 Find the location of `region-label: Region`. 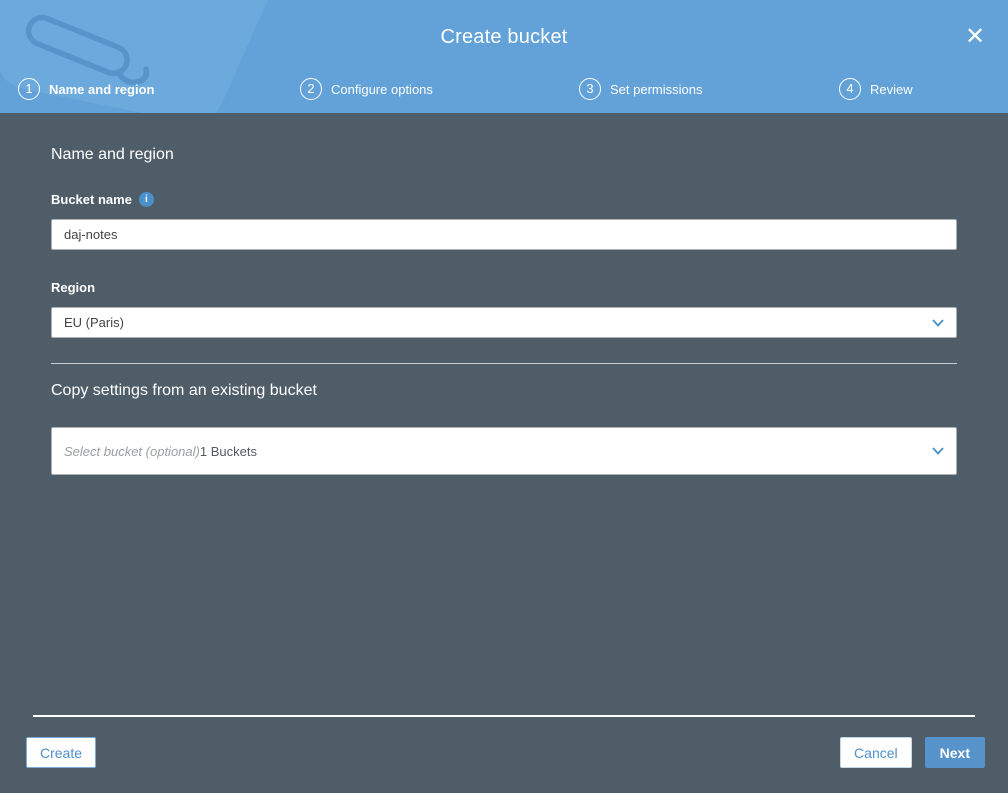

region-label: Region is located at coordinates (73, 287).